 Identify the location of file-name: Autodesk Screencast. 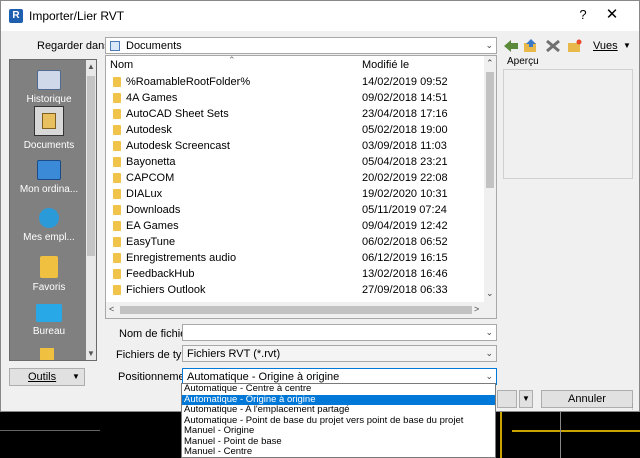
(178, 146).